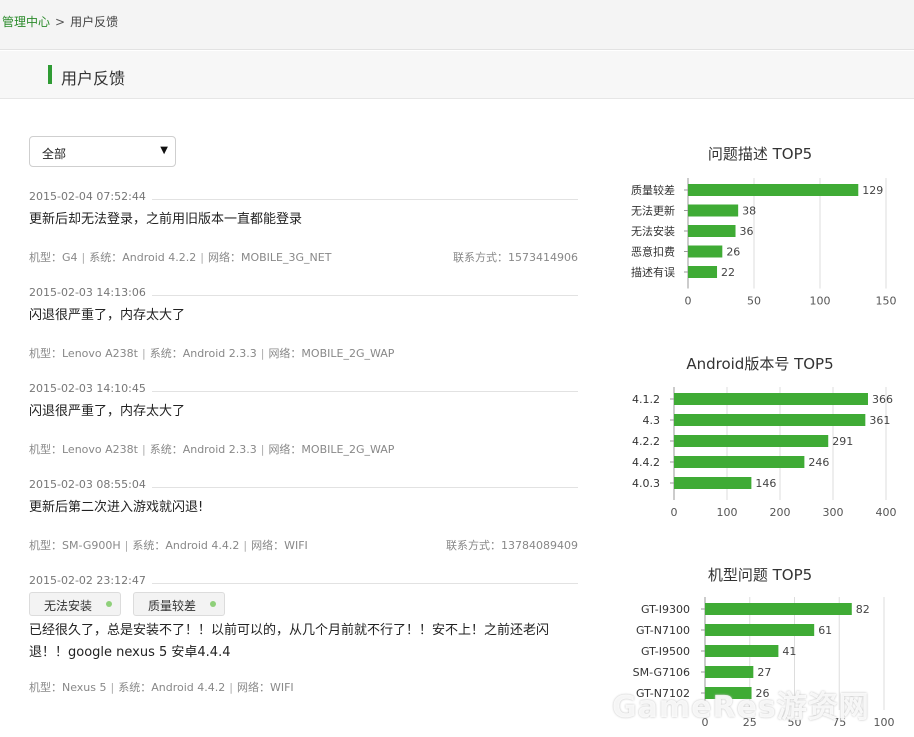  Describe the element at coordinates (653, 272) in the screenshot. I see `category-label: 描述有误` at that location.